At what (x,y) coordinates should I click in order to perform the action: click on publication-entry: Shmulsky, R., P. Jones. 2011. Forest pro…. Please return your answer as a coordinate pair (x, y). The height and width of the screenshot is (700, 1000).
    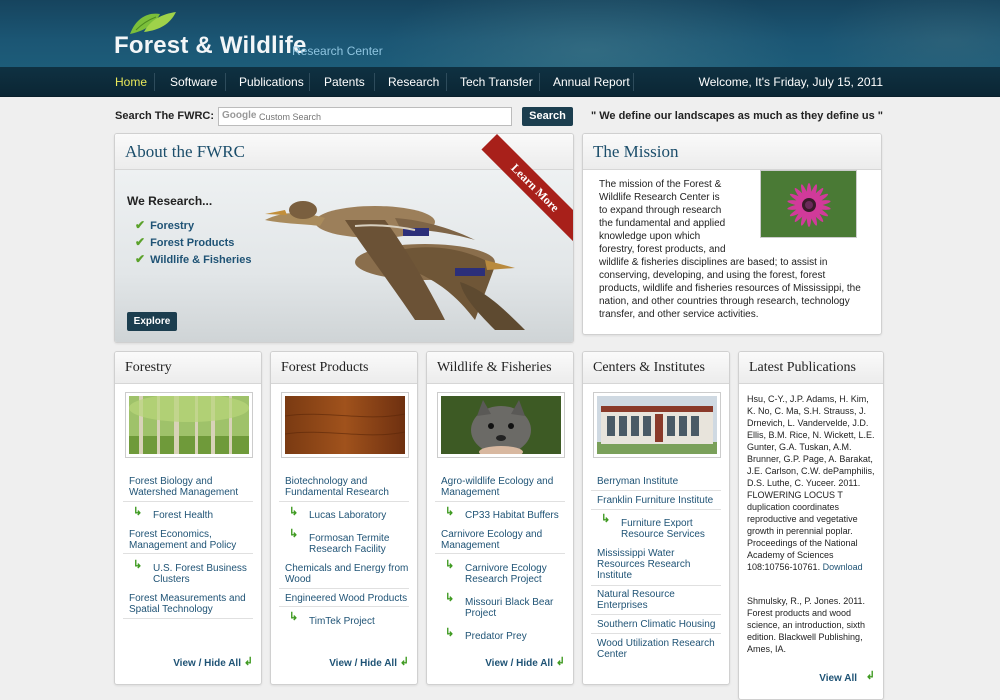
    Looking at the image, I should click on (806, 625).